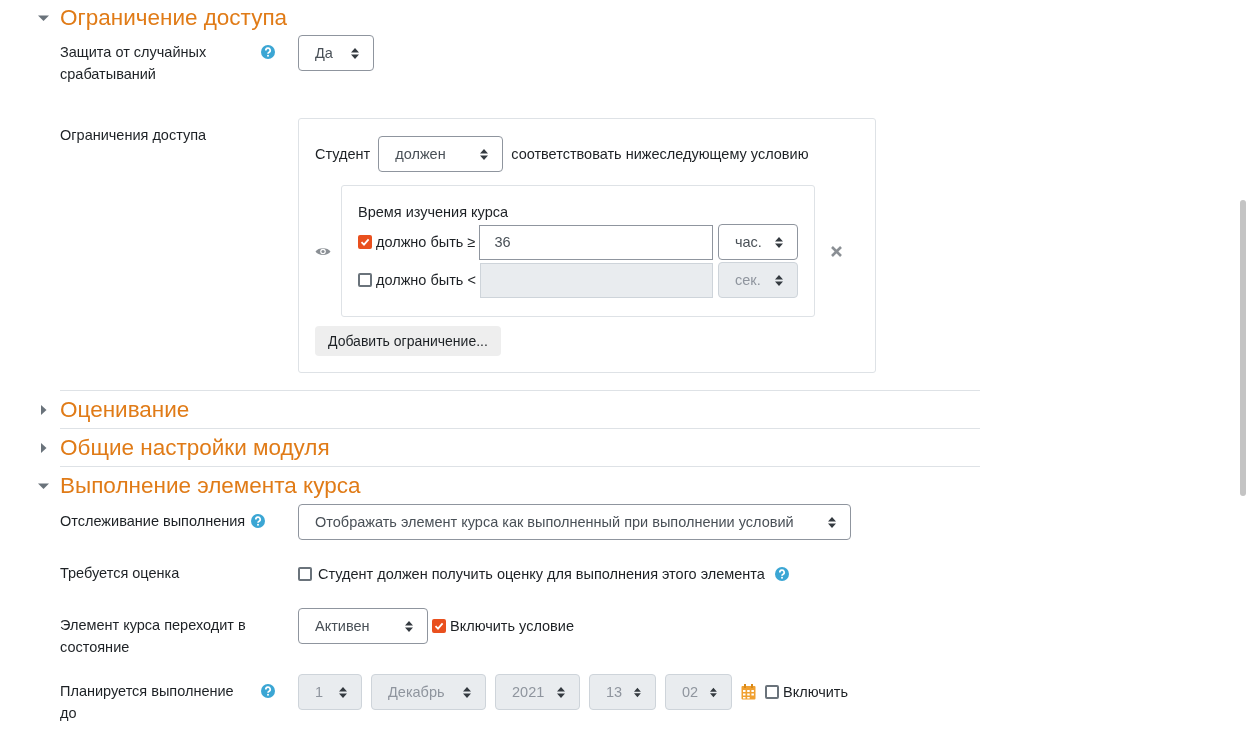  I want to click on select-field: Активен, so click(363, 626).